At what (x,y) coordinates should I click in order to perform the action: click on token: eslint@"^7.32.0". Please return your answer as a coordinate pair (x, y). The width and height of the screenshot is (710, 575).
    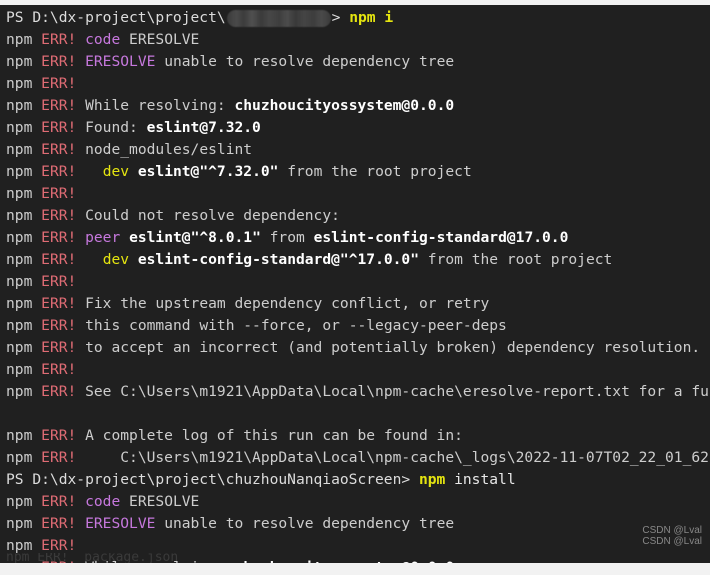
    Looking at the image, I should click on (208, 171).